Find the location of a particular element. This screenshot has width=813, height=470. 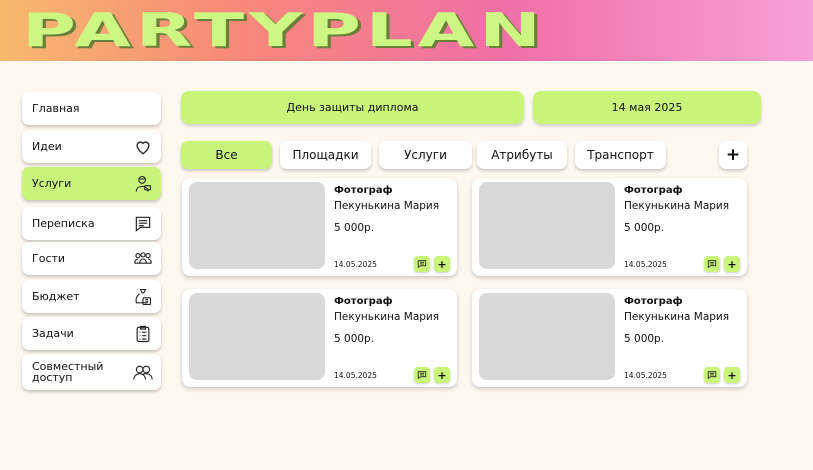

tab-venues: Площадки is located at coordinates (325, 155).